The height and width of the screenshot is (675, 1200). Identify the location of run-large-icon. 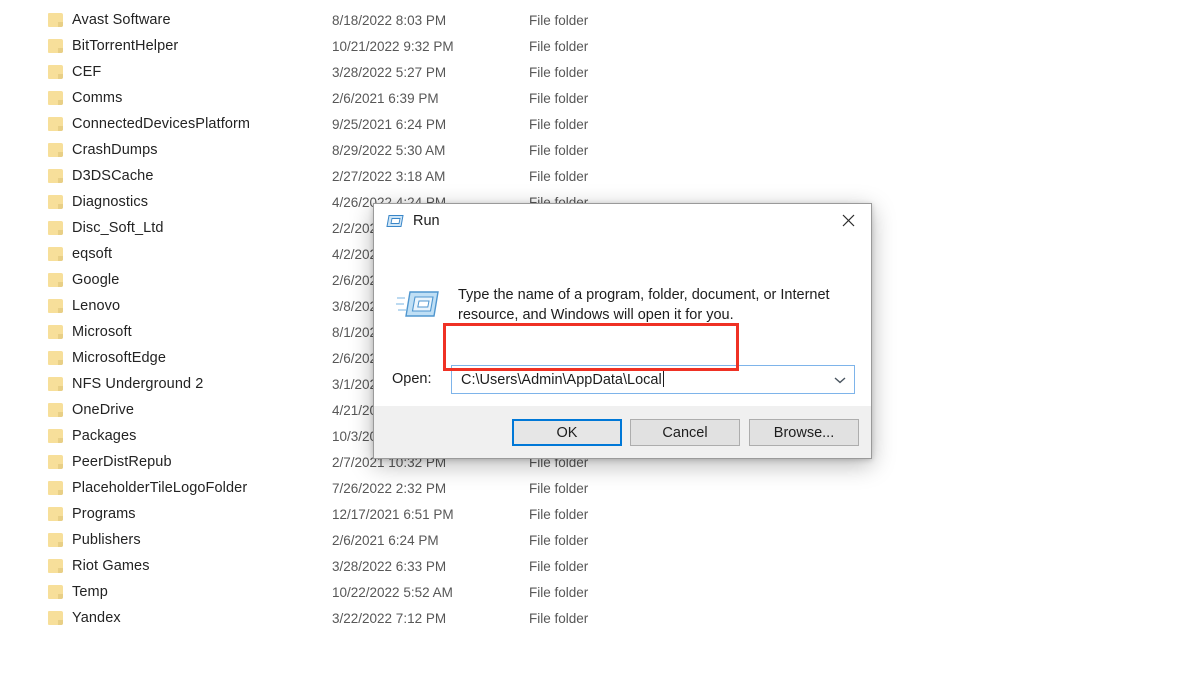
(418, 304).